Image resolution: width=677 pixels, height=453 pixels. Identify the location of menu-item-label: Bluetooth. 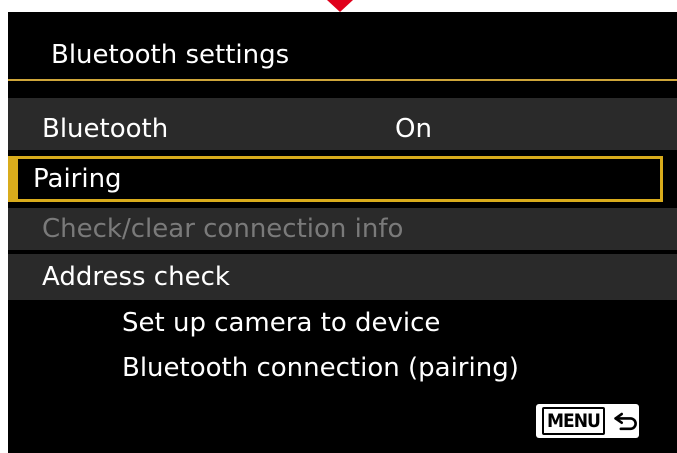
(105, 129).